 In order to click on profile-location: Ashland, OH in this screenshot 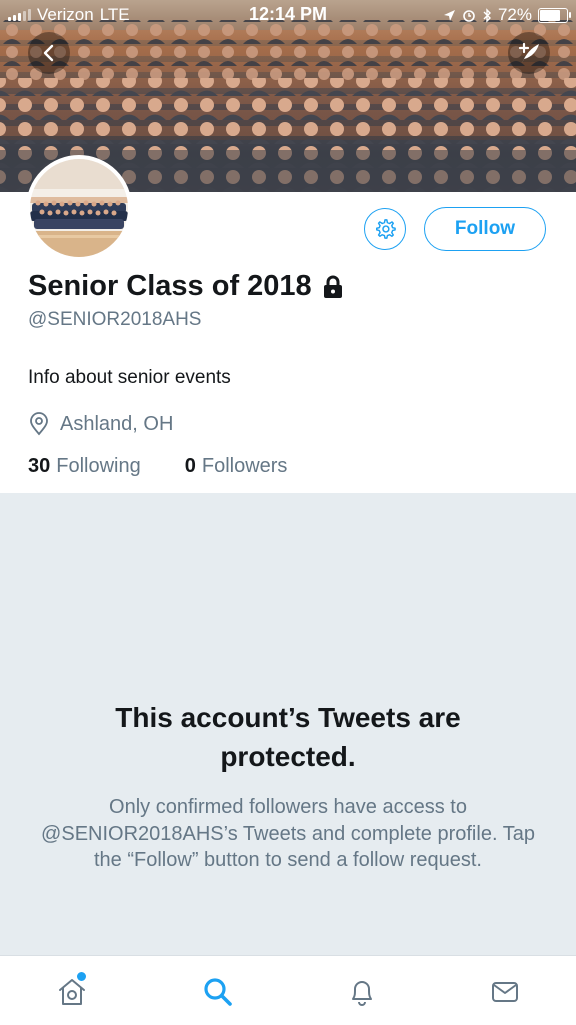, I will do `click(100, 424)`.